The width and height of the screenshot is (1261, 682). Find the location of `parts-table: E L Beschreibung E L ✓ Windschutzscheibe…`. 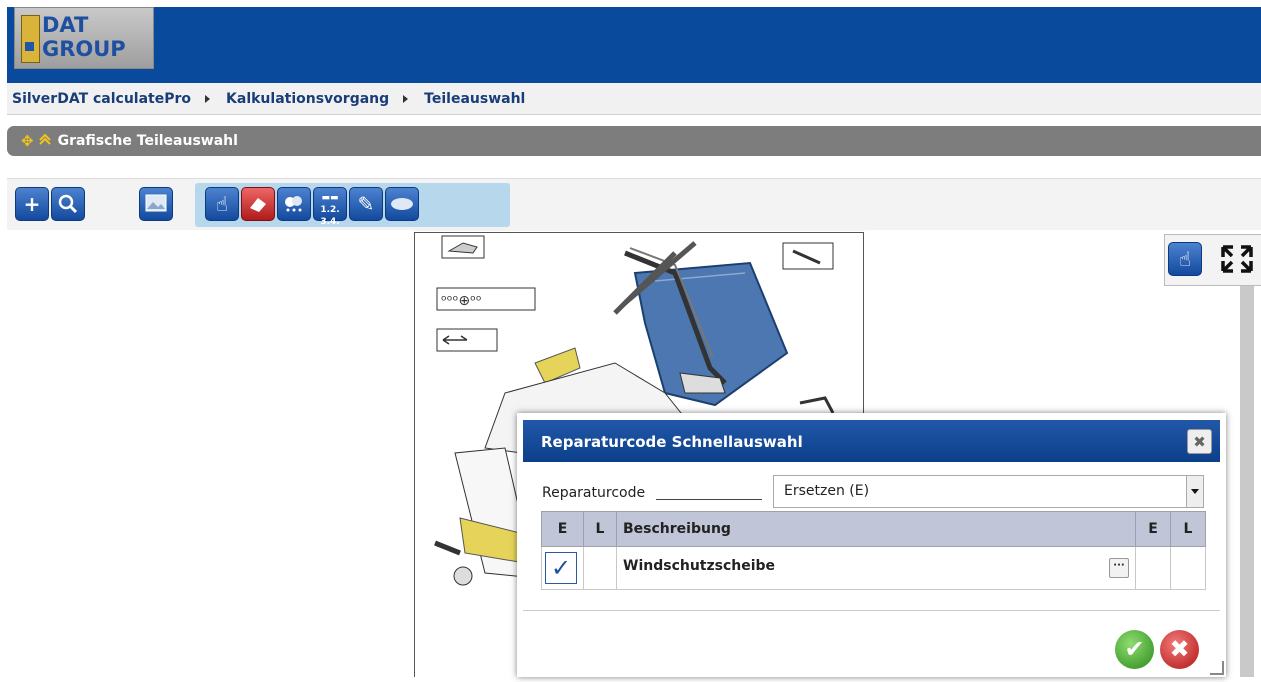

parts-table: E L Beschreibung E L ✓ Windschutzscheibe… is located at coordinates (873, 550).